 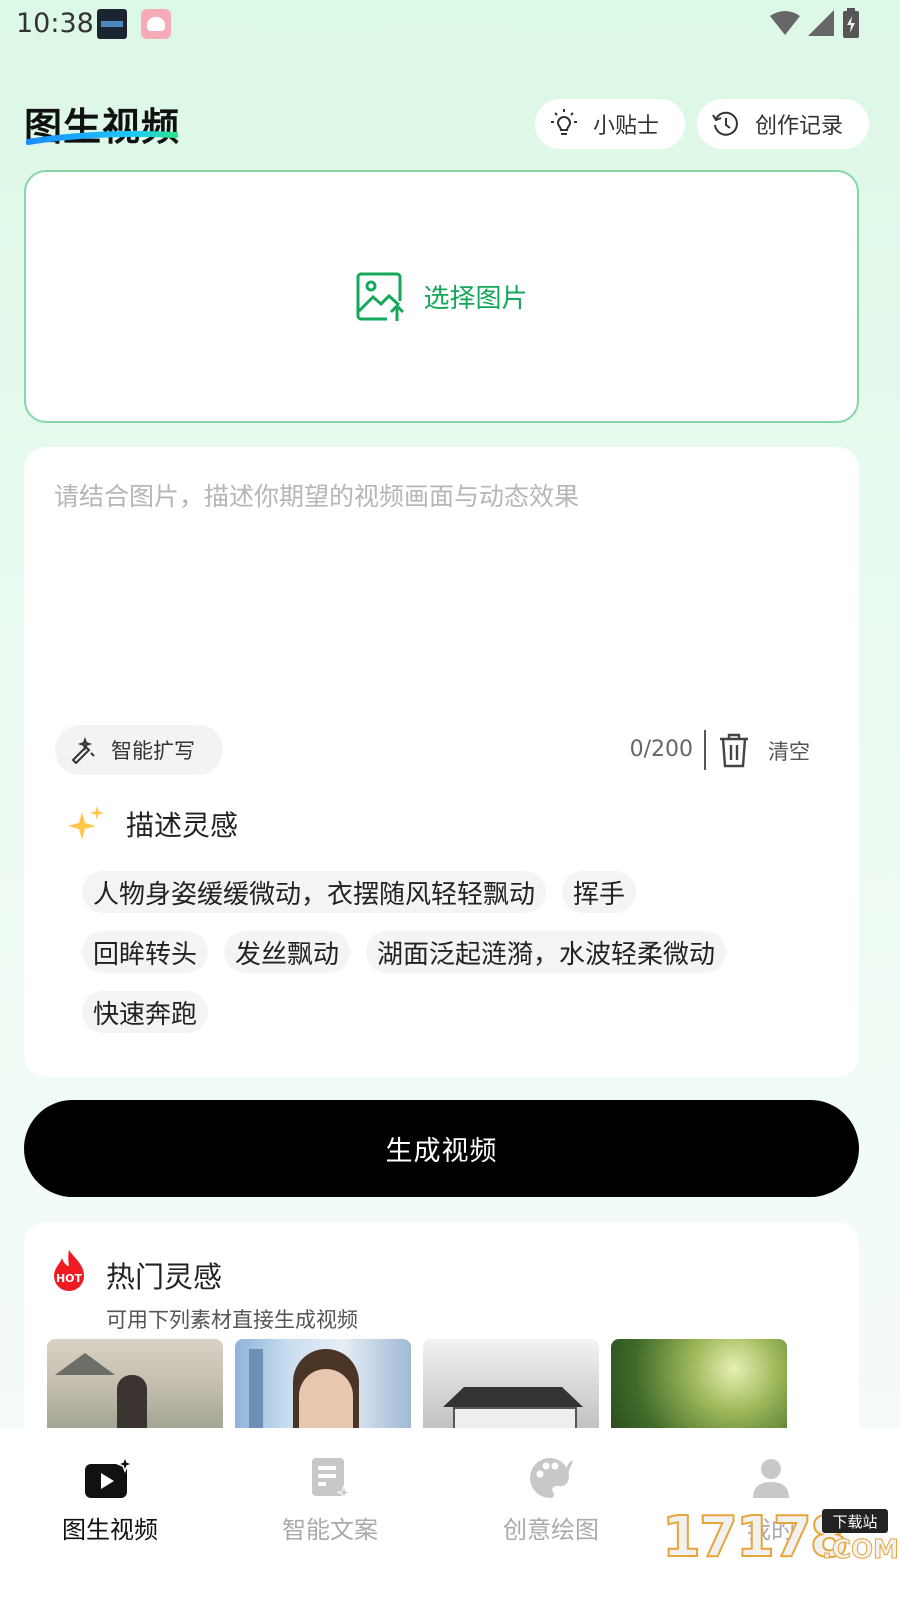 What do you see at coordinates (511, 1389) in the screenshot?
I see `thumbnail-ink-village` at bounding box center [511, 1389].